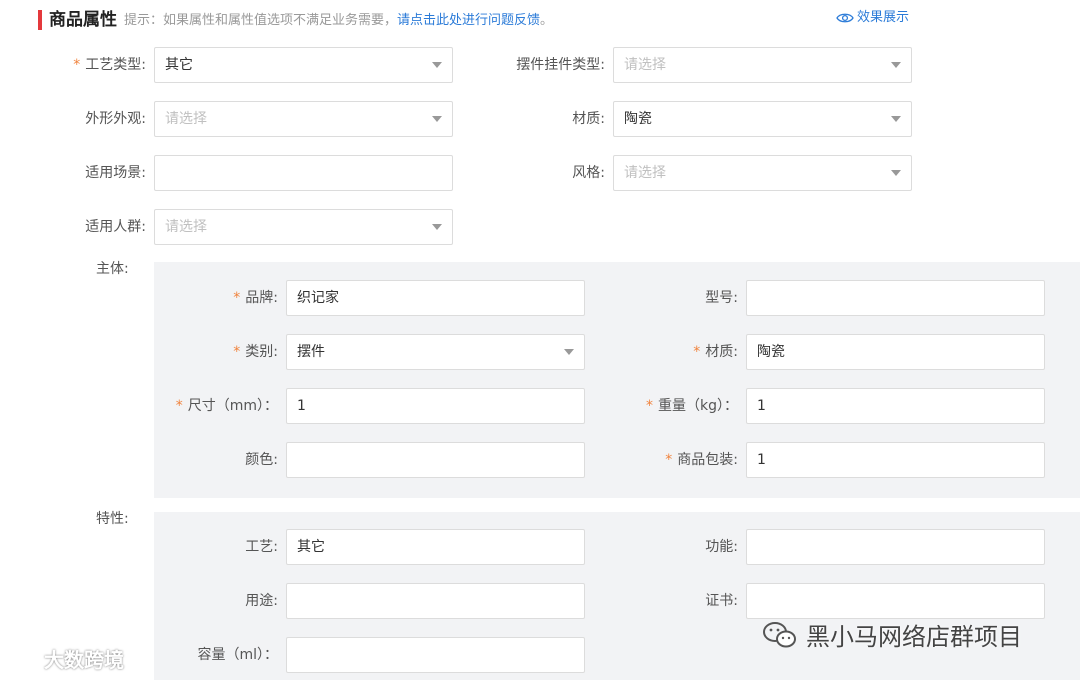 The height and width of the screenshot is (680, 1080). Describe the element at coordinates (303, 119) in the screenshot. I see `appearance-select: 请选择` at that location.